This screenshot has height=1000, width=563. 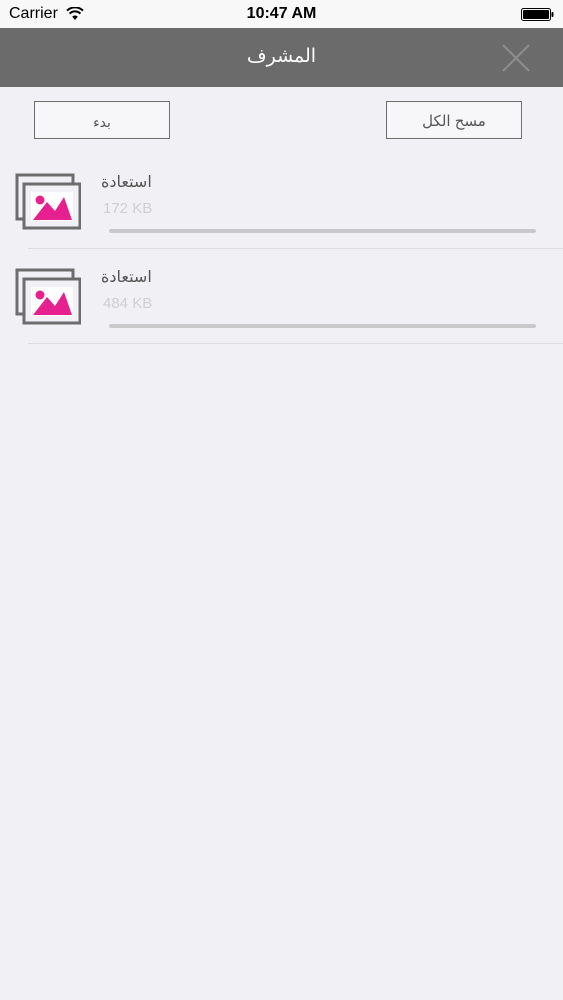 I want to click on battery-icon, so click(x=537, y=14).